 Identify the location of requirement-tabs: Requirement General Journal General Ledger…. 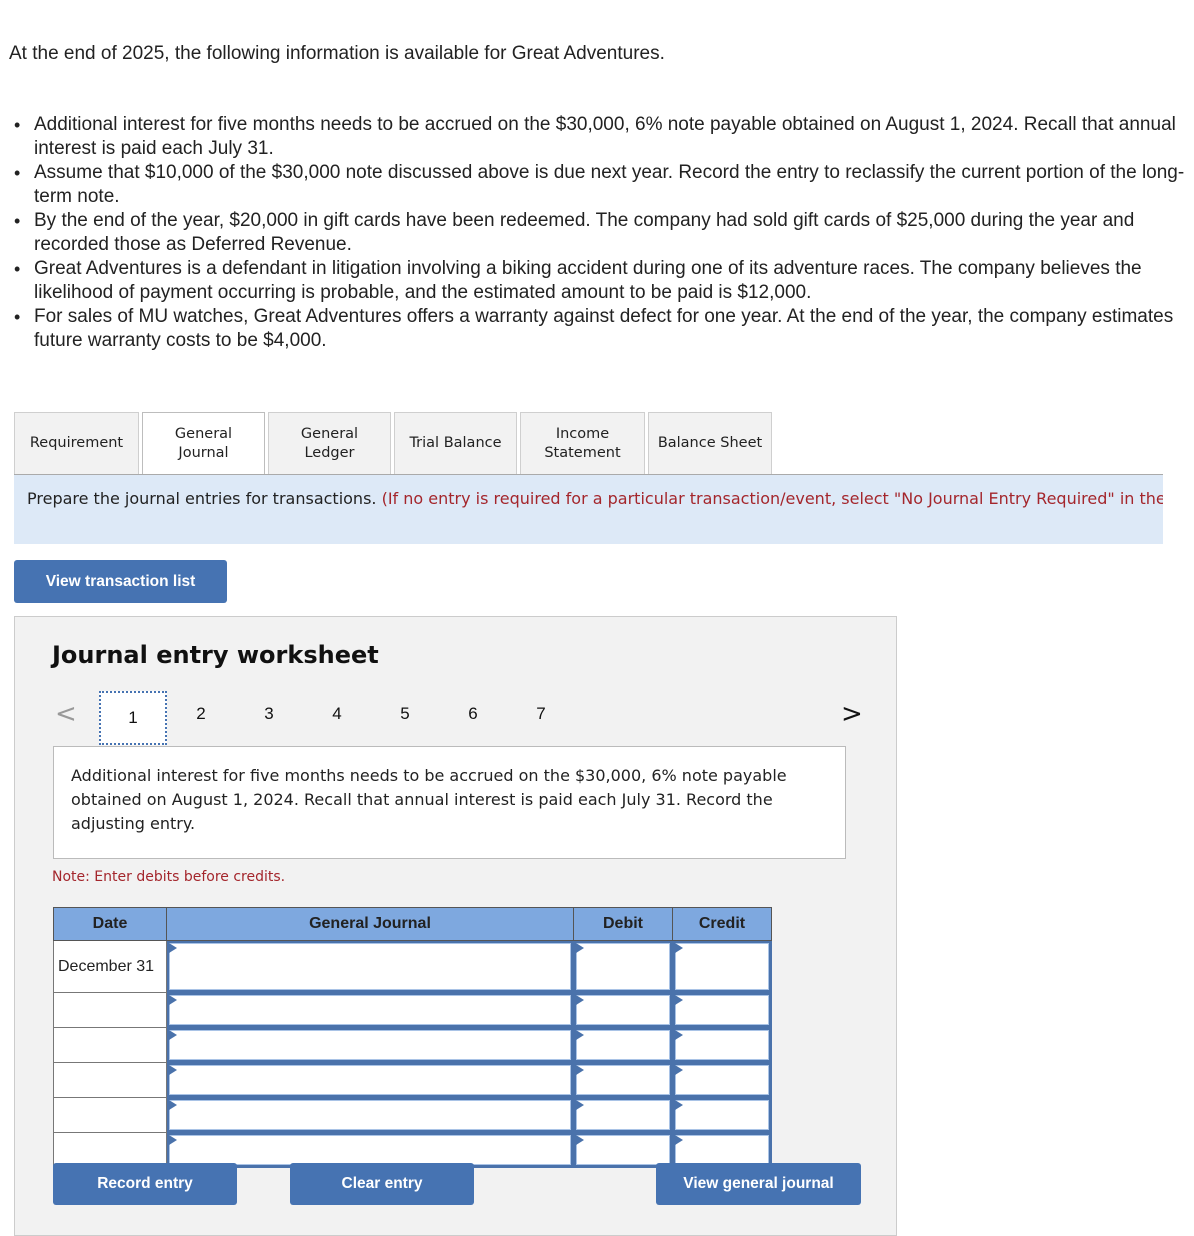
(394, 443).